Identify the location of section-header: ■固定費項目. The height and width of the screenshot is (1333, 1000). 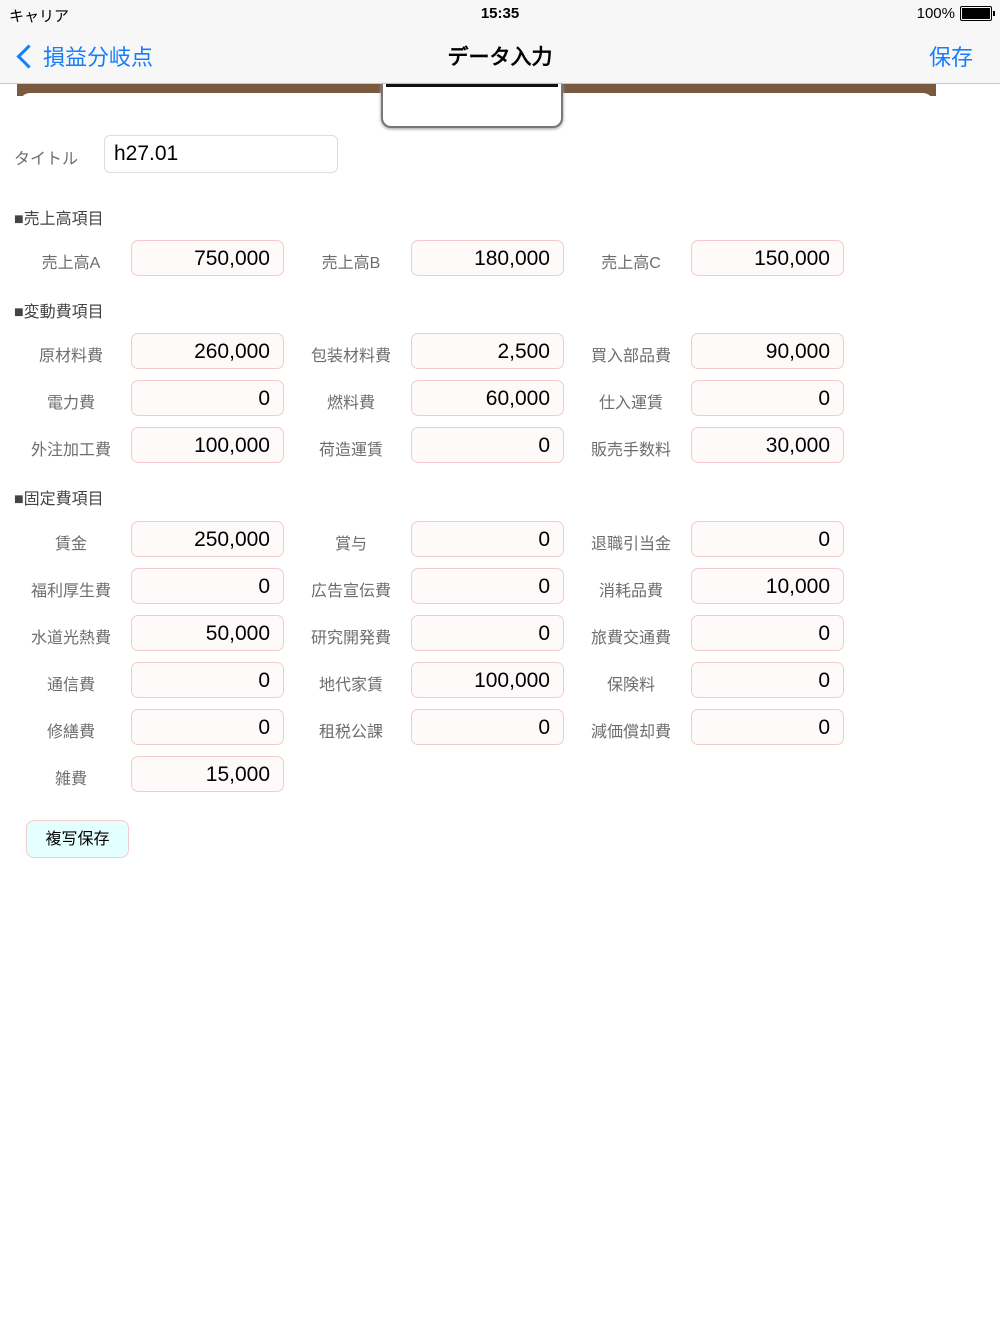
(59, 499).